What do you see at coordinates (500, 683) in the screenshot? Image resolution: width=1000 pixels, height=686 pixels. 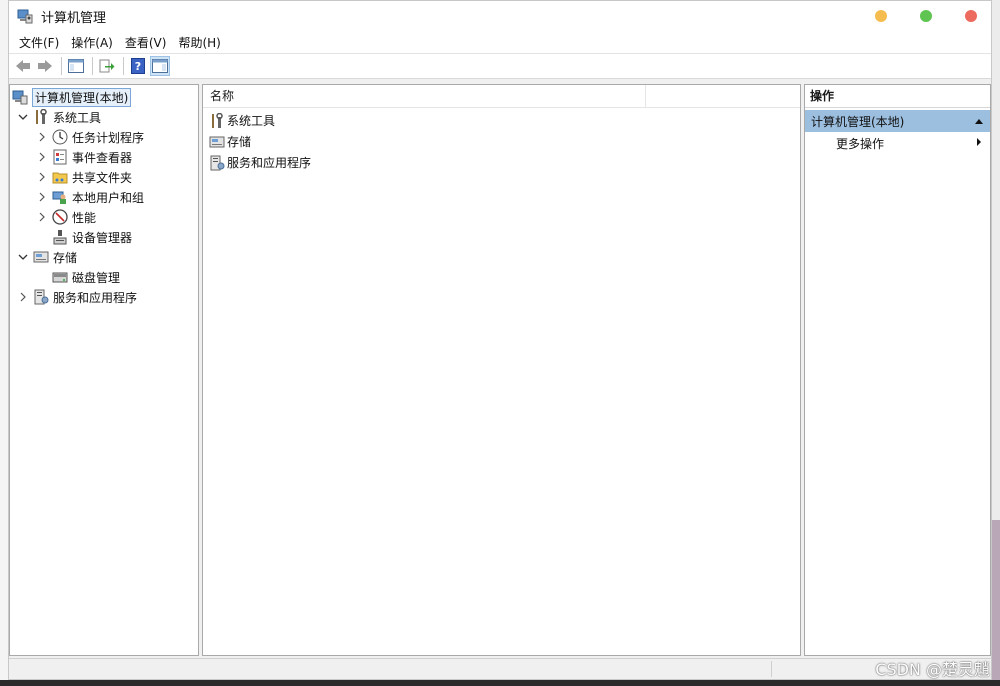 I see `desktop-background-bottom` at bounding box center [500, 683].